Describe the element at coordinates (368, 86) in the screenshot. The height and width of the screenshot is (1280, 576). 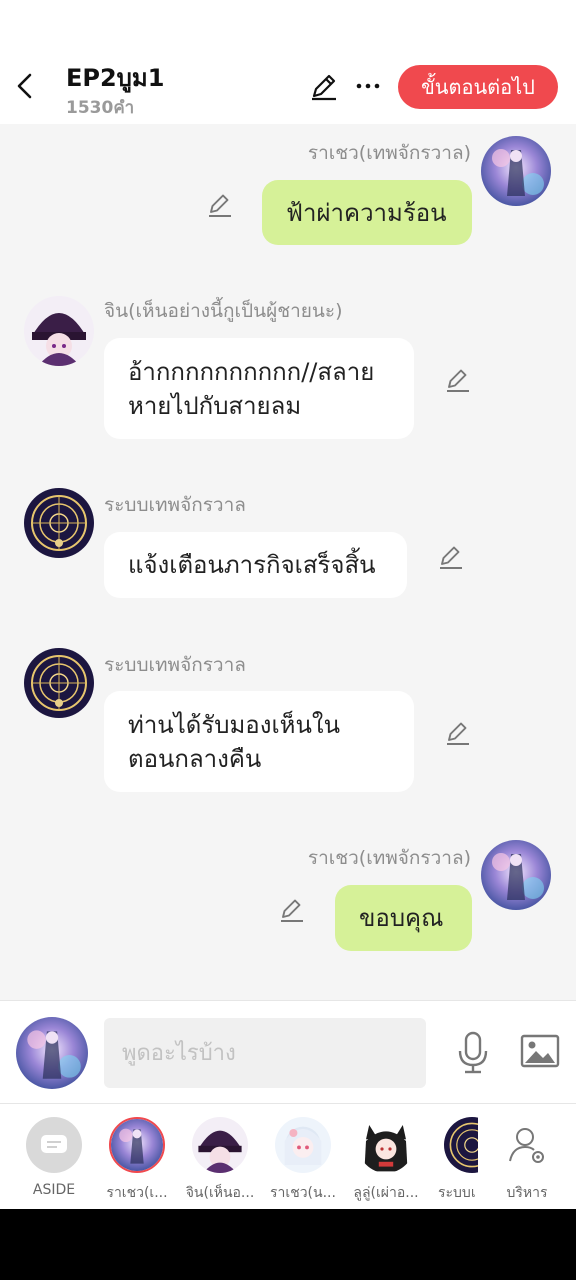
I see `more-options-icon` at that location.